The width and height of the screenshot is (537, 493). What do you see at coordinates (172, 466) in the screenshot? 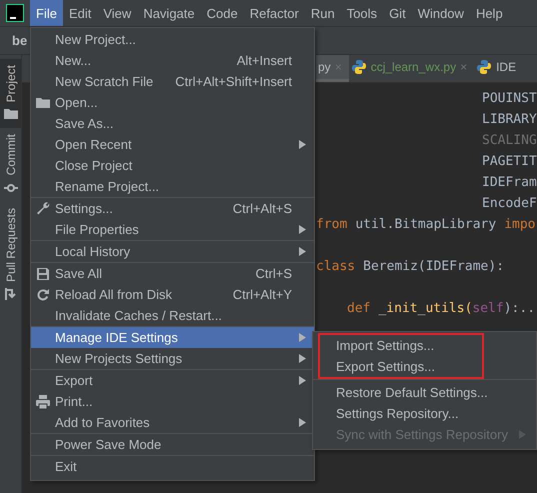
I see `menu-item: Exit` at bounding box center [172, 466].